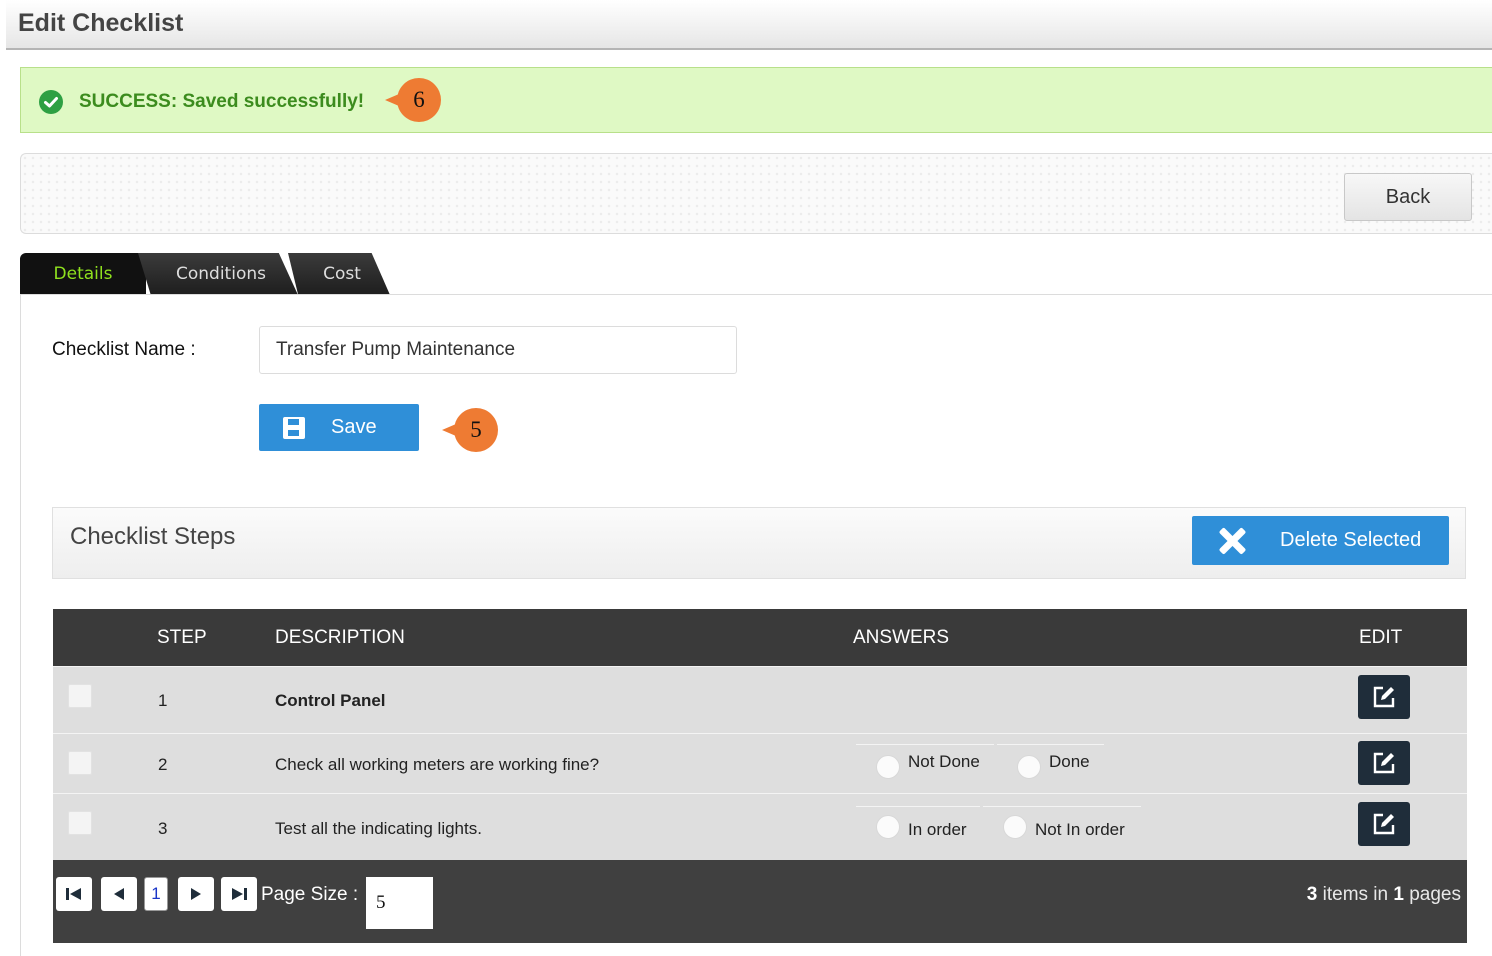  Describe the element at coordinates (1351, 540) in the screenshot. I see `delete-selected-label: Delete Selected` at that location.